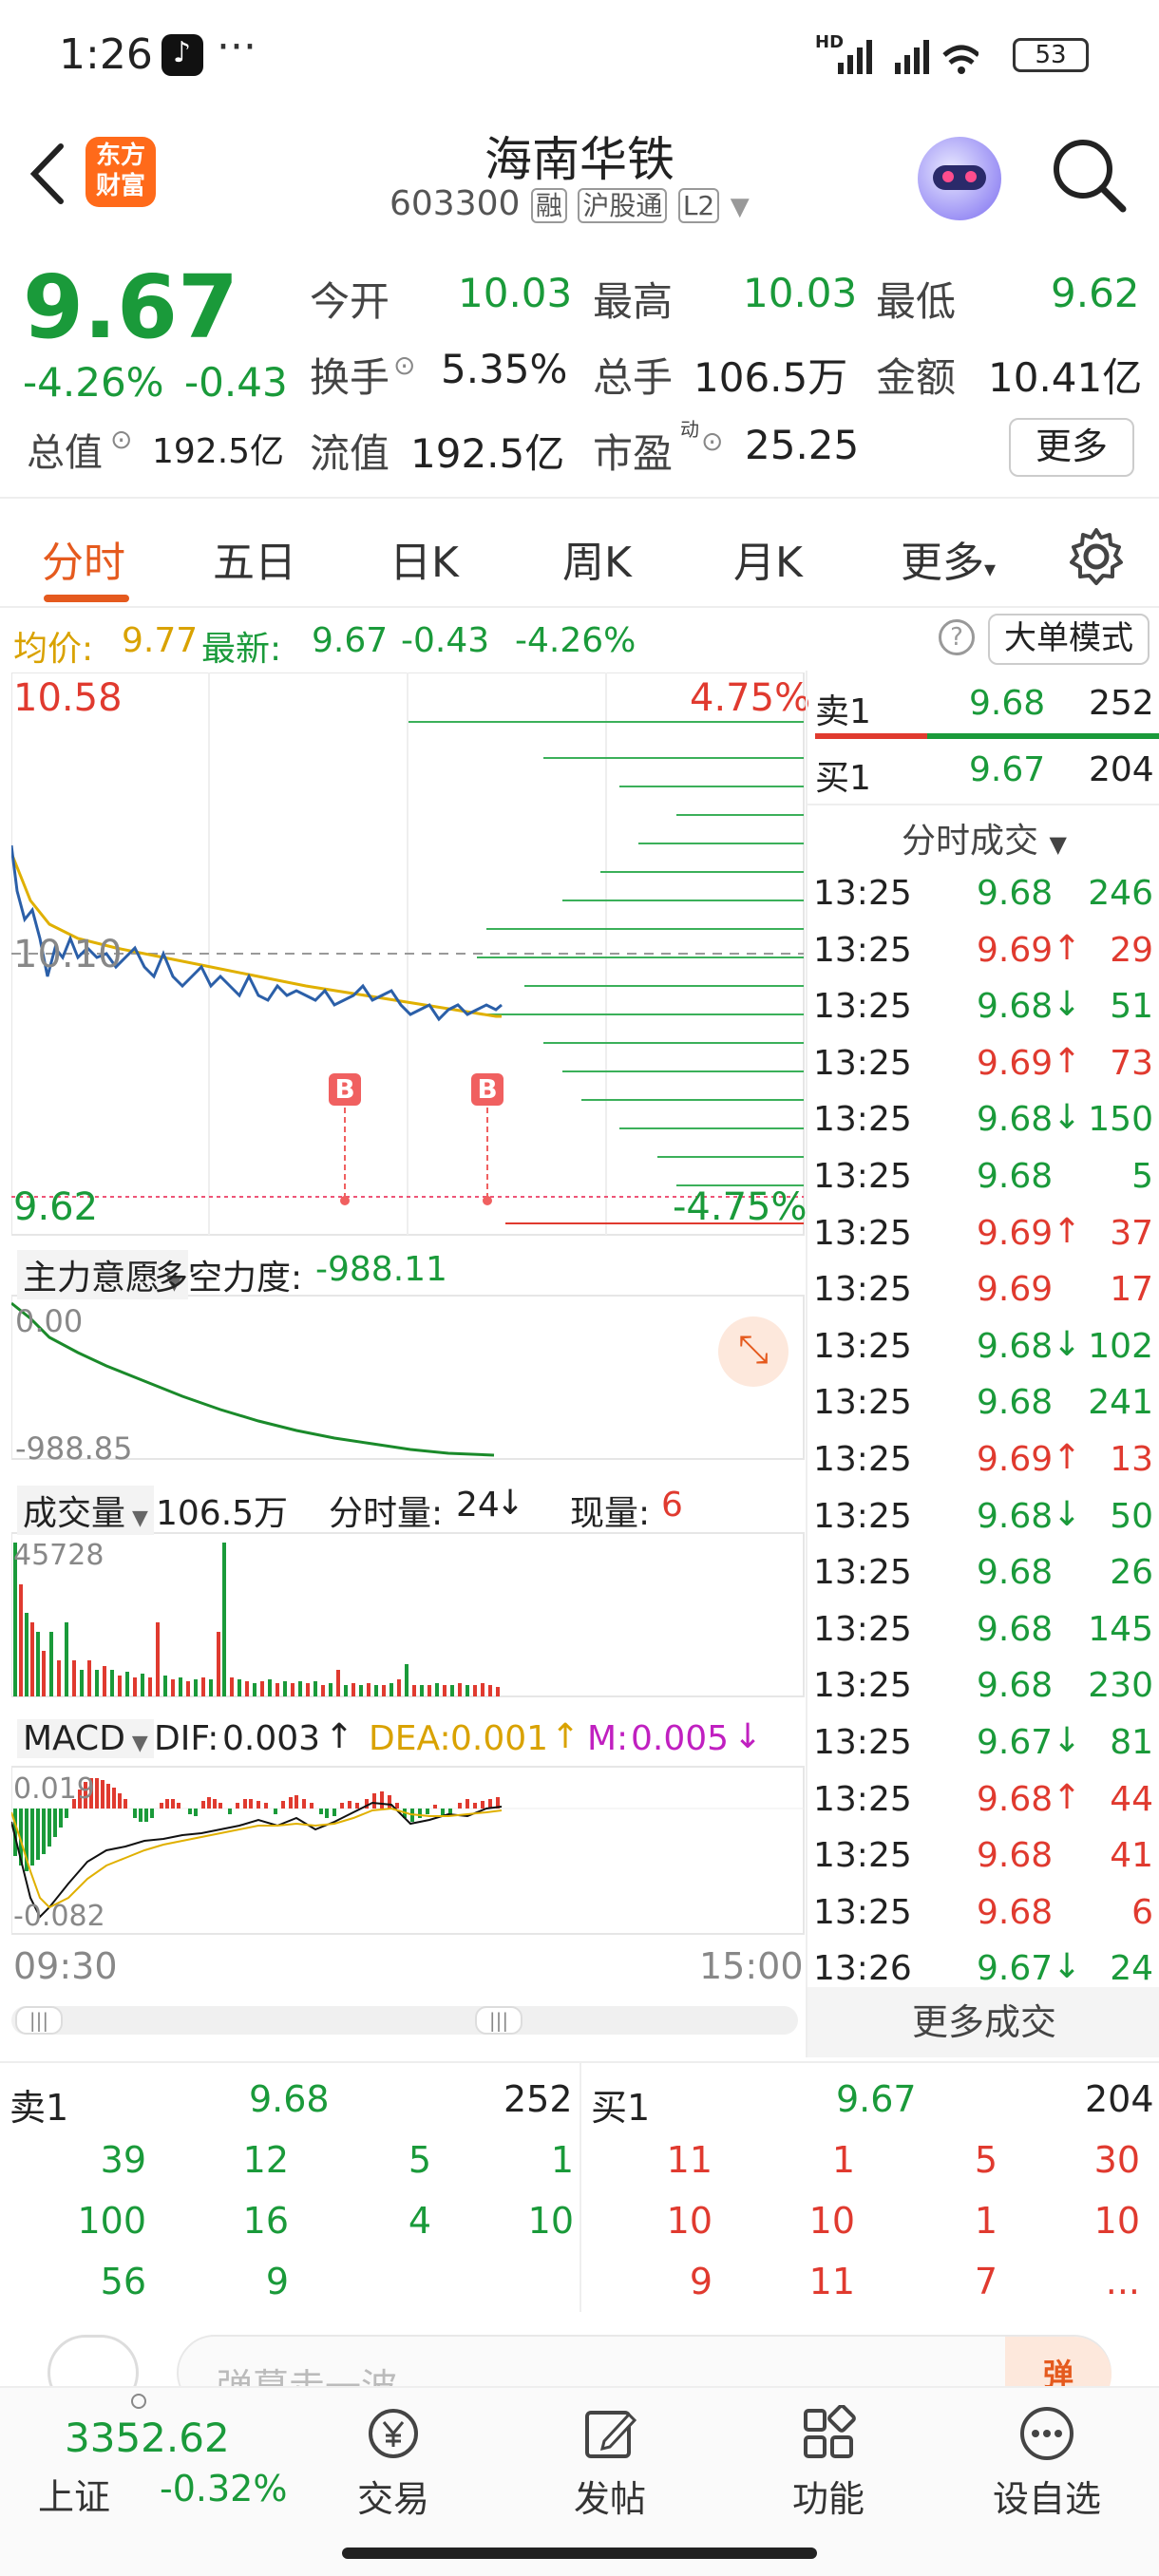 The height and width of the screenshot is (2576, 1159). Describe the element at coordinates (1047, 2463) in the screenshot. I see `nav-add-watchlist: 设自选` at that location.